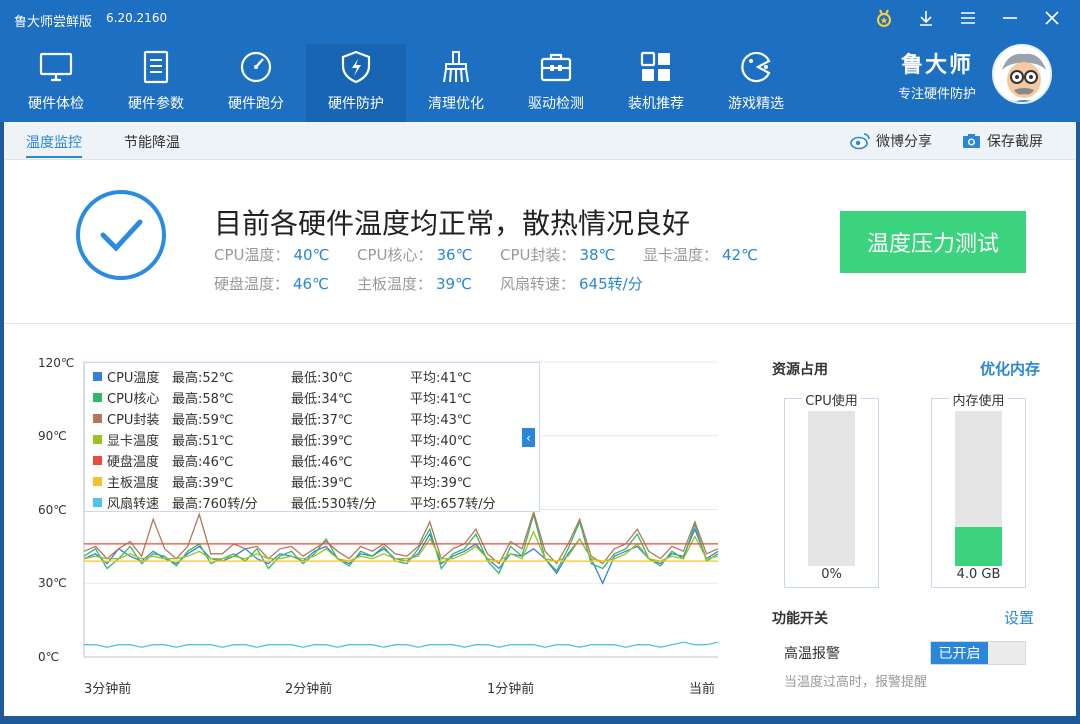  I want to click on weibo-share-button: 微博分享, so click(891, 141).